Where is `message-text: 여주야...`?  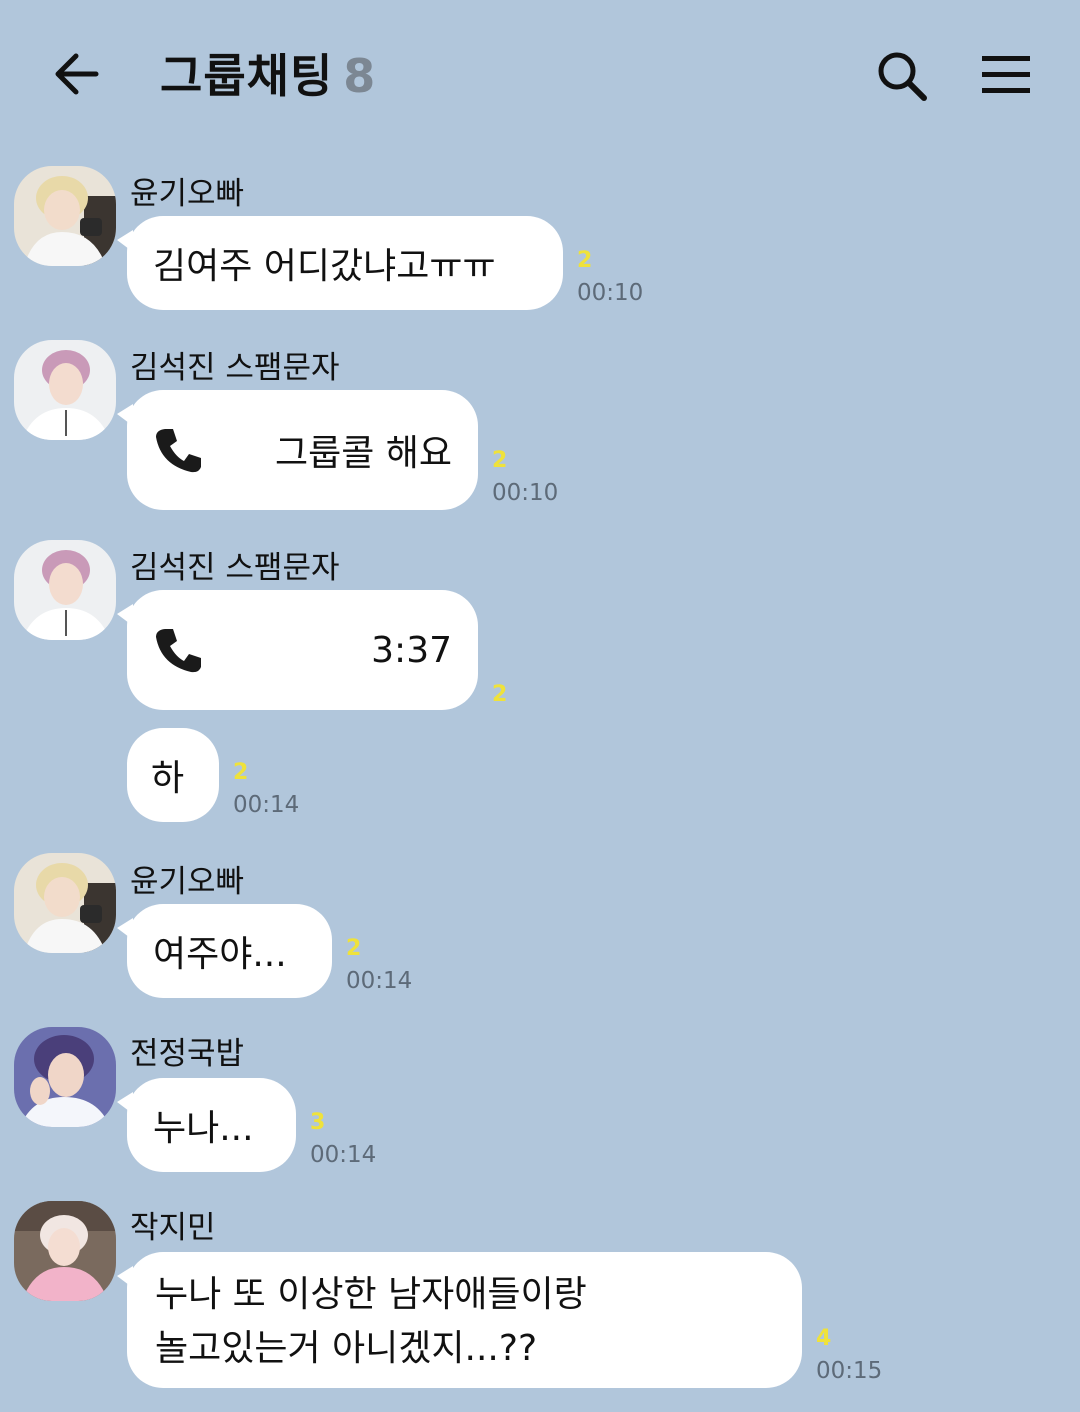
message-text: 여주야... is located at coordinates (220, 954).